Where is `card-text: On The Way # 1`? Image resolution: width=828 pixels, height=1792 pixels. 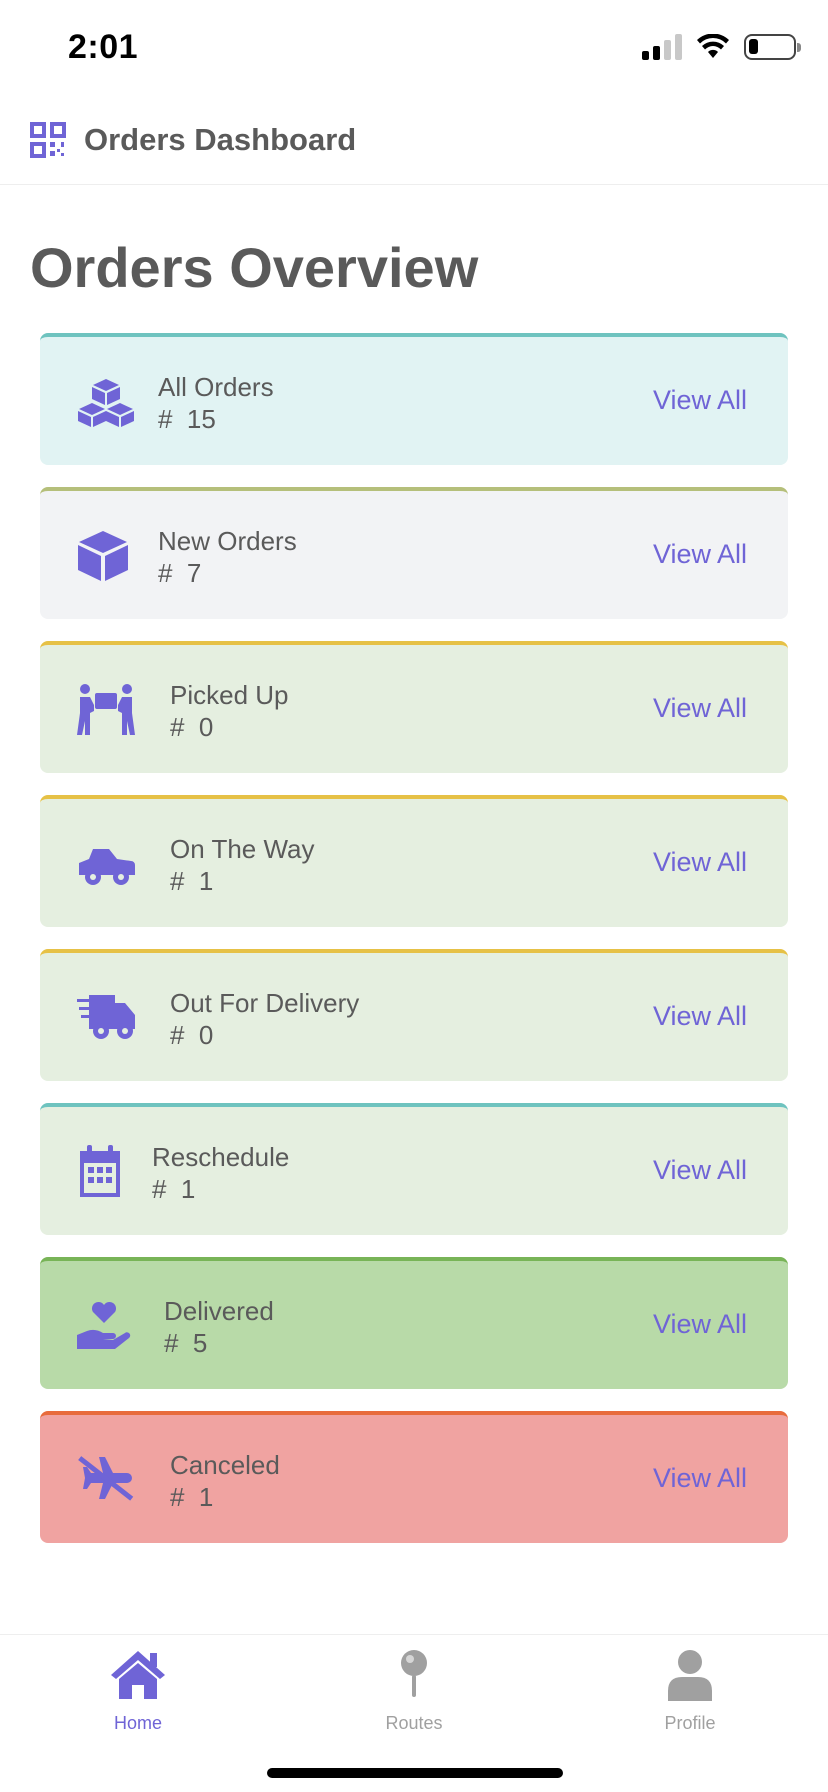
card-text: On The Way # 1 is located at coordinates (242, 865).